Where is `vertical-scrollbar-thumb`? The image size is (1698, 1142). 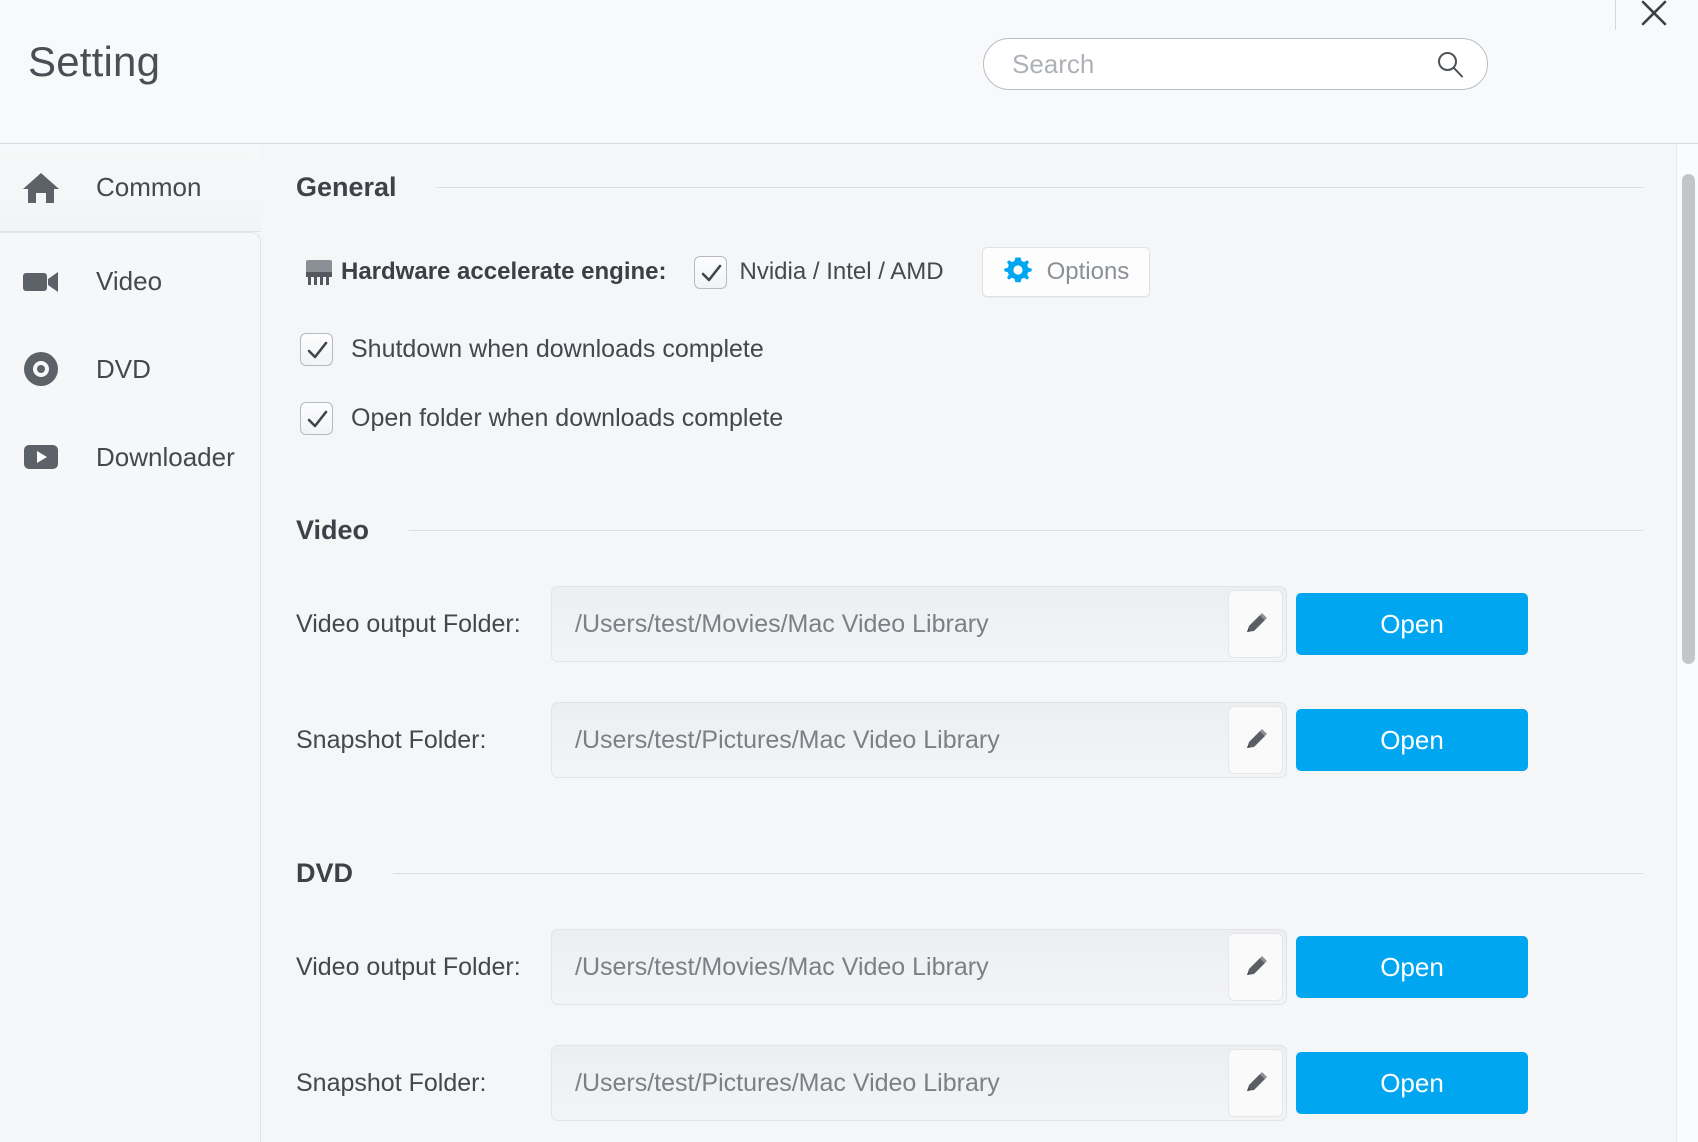
vertical-scrollbar-thumb is located at coordinates (1688, 419).